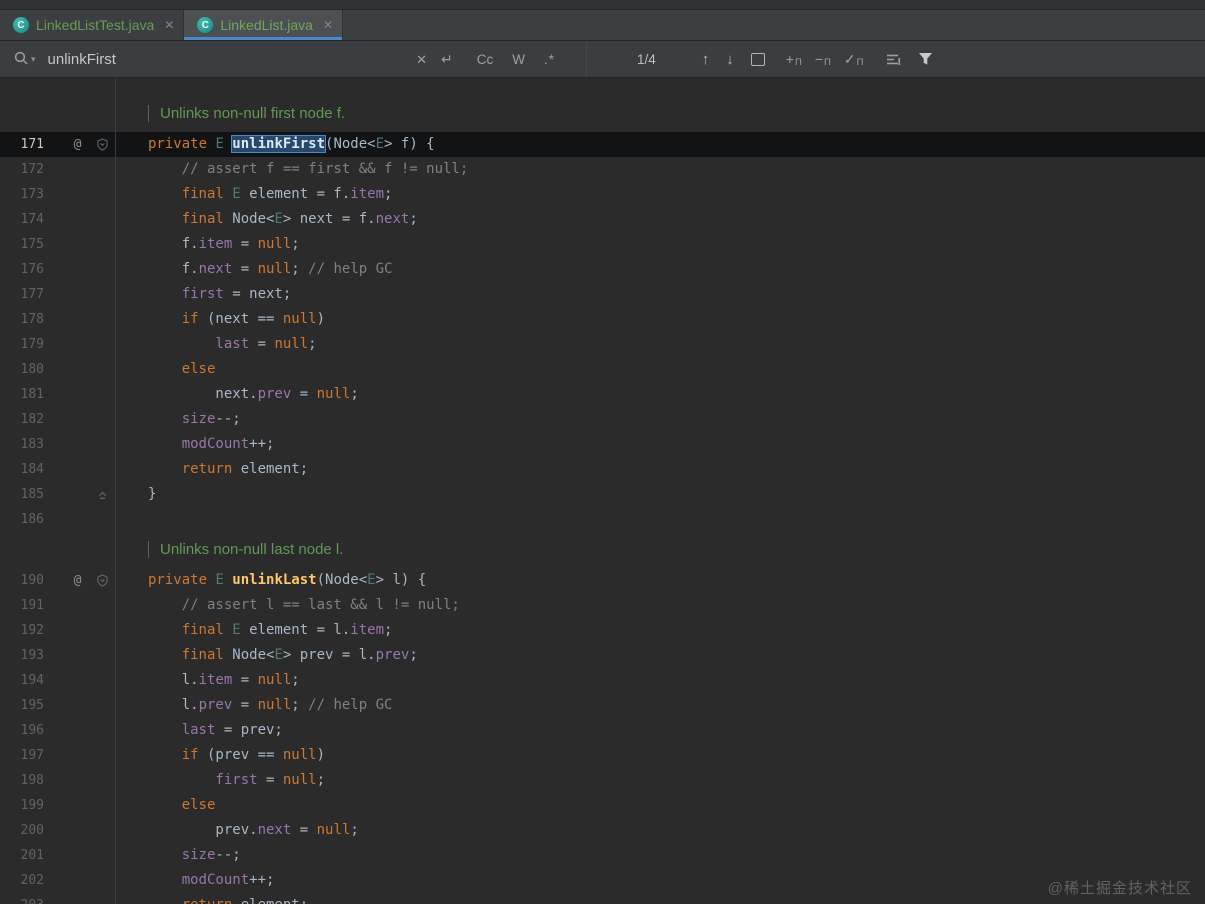 Image resolution: width=1205 pixels, height=904 pixels. What do you see at coordinates (25, 244) in the screenshot?
I see `line-number: 175` at bounding box center [25, 244].